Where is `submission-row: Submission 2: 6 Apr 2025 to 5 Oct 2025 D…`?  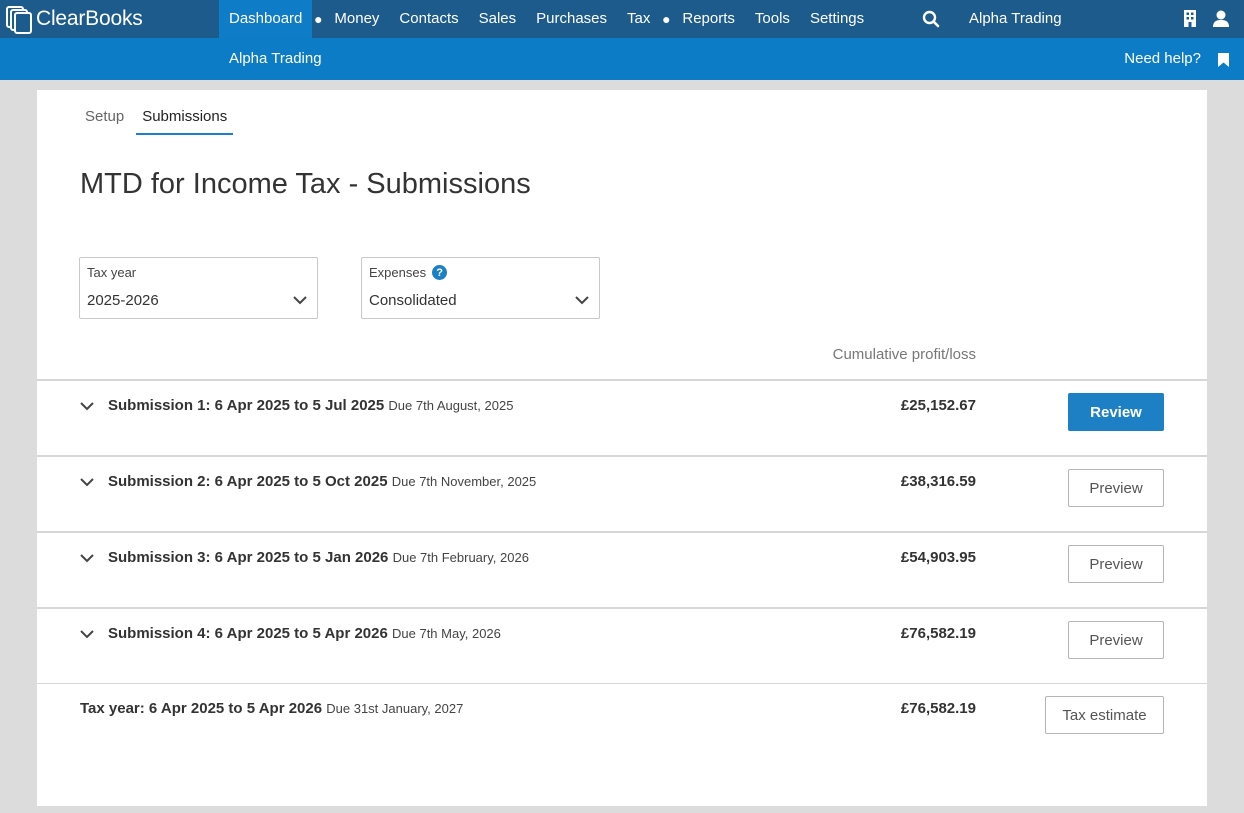 submission-row: Submission 2: 6 Apr 2025 to 5 Oct 2025 D… is located at coordinates (622, 493).